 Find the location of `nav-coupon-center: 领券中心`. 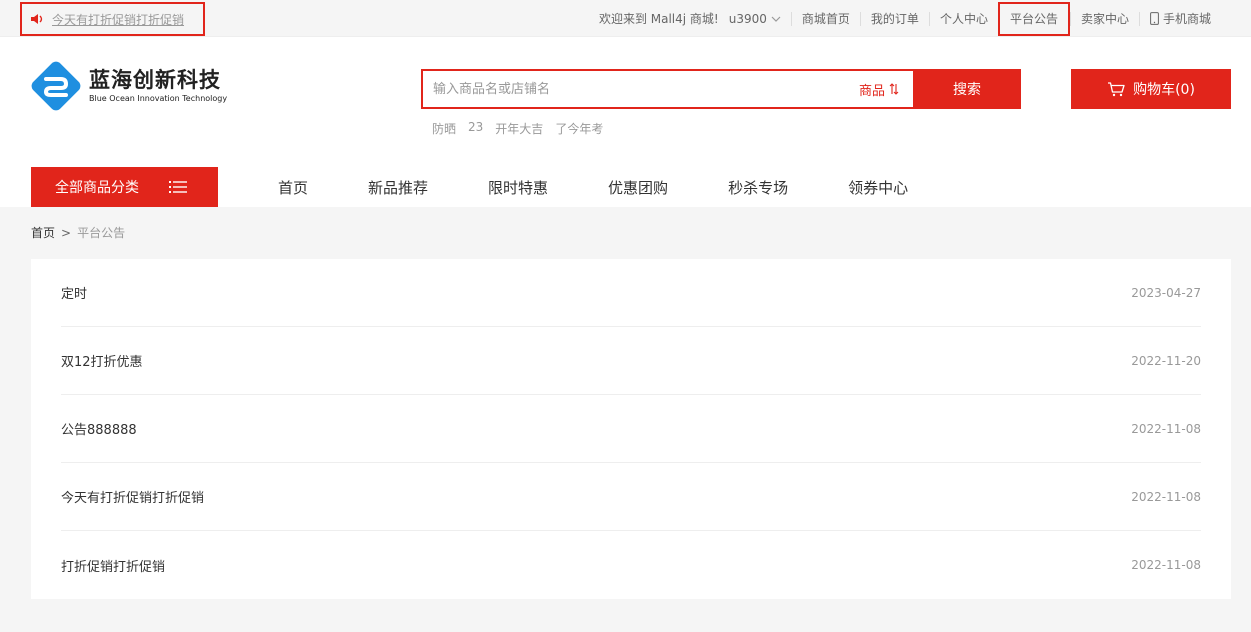

nav-coupon-center: 领券中心 is located at coordinates (878, 187).